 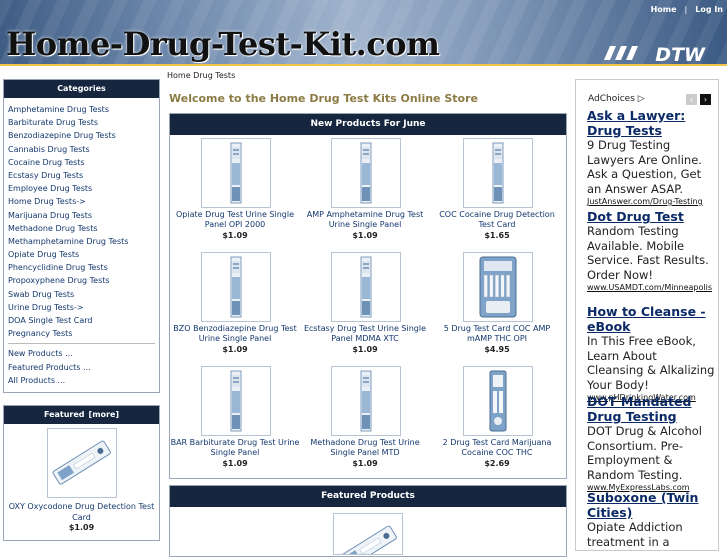 What do you see at coordinates (83, 109) in the screenshot?
I see `category-link: Amphetamine Drug Tests` at bounding box center [83, 109].